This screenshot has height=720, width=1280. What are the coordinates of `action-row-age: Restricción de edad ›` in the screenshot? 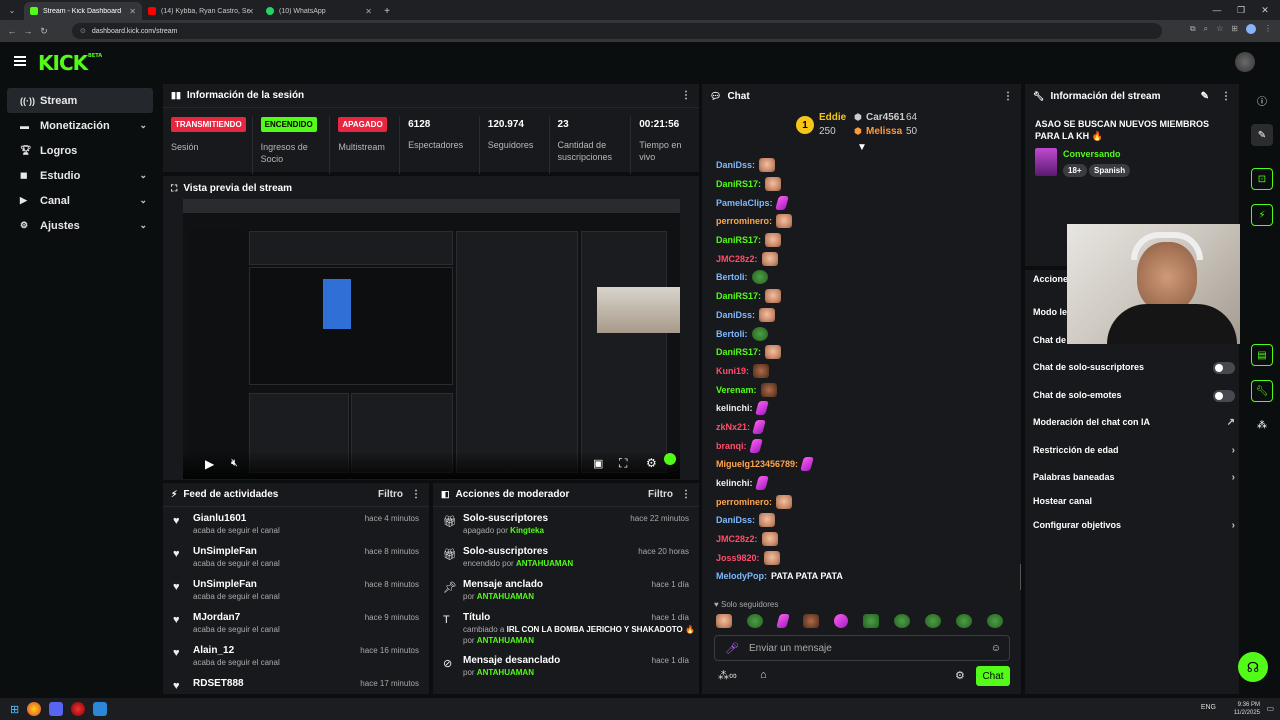 It's located at (1134, 450).